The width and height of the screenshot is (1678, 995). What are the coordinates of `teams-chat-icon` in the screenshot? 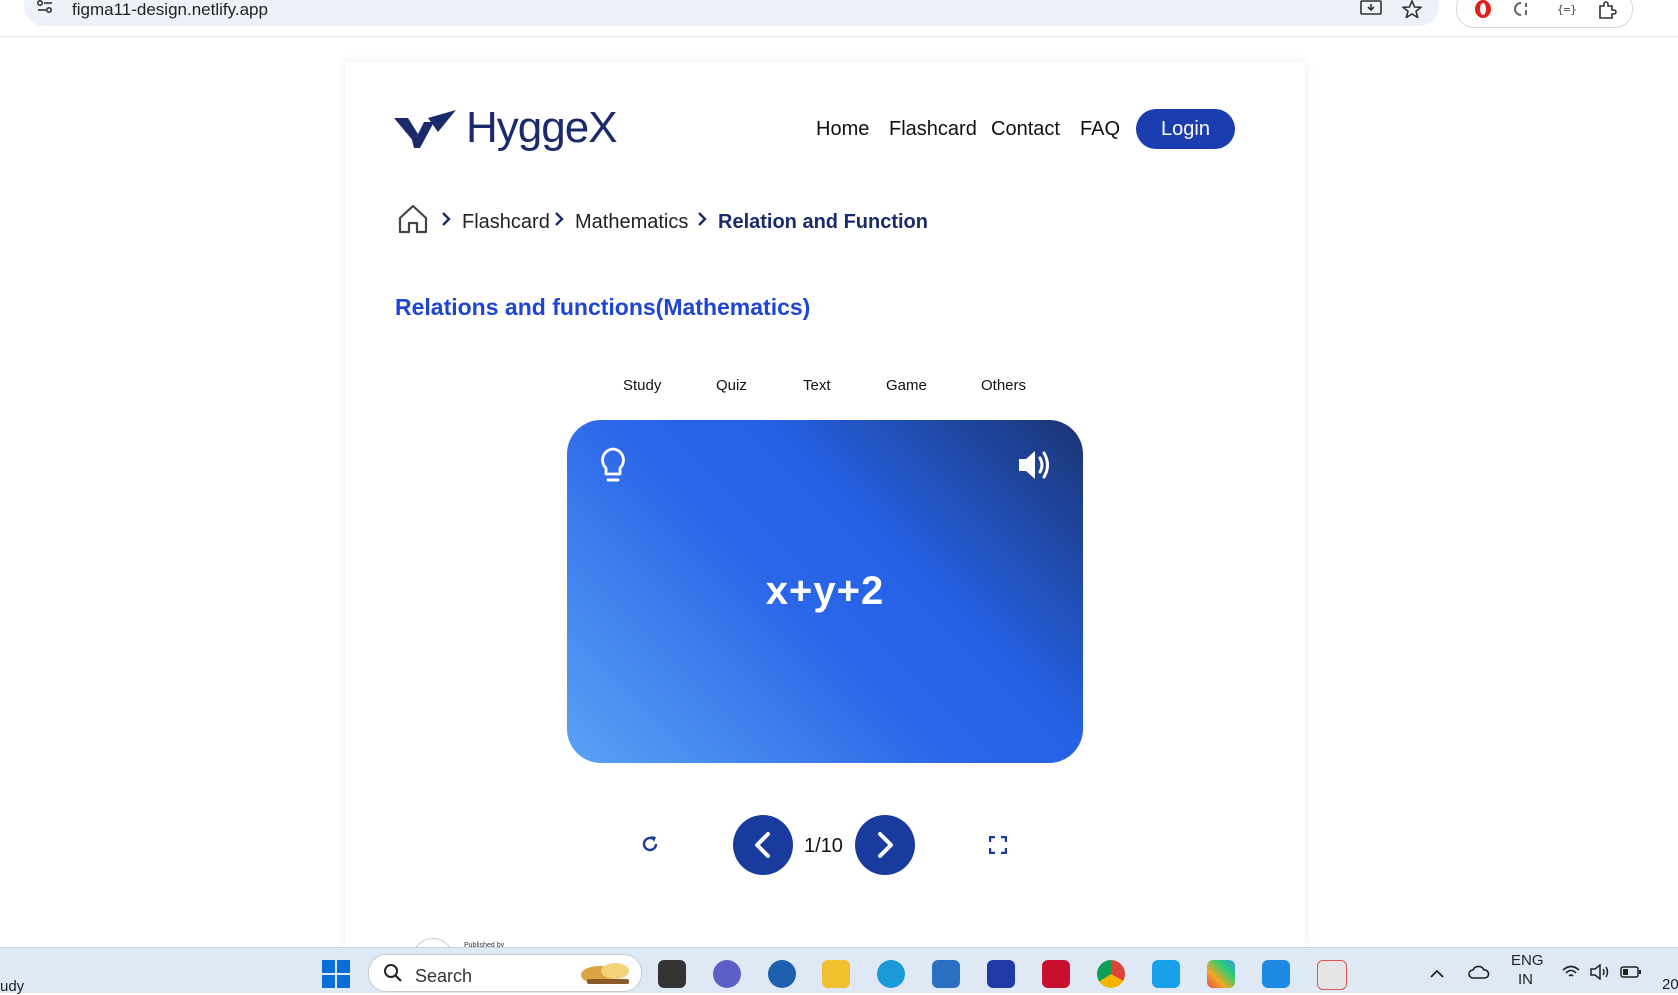 It's located at (727, 974).